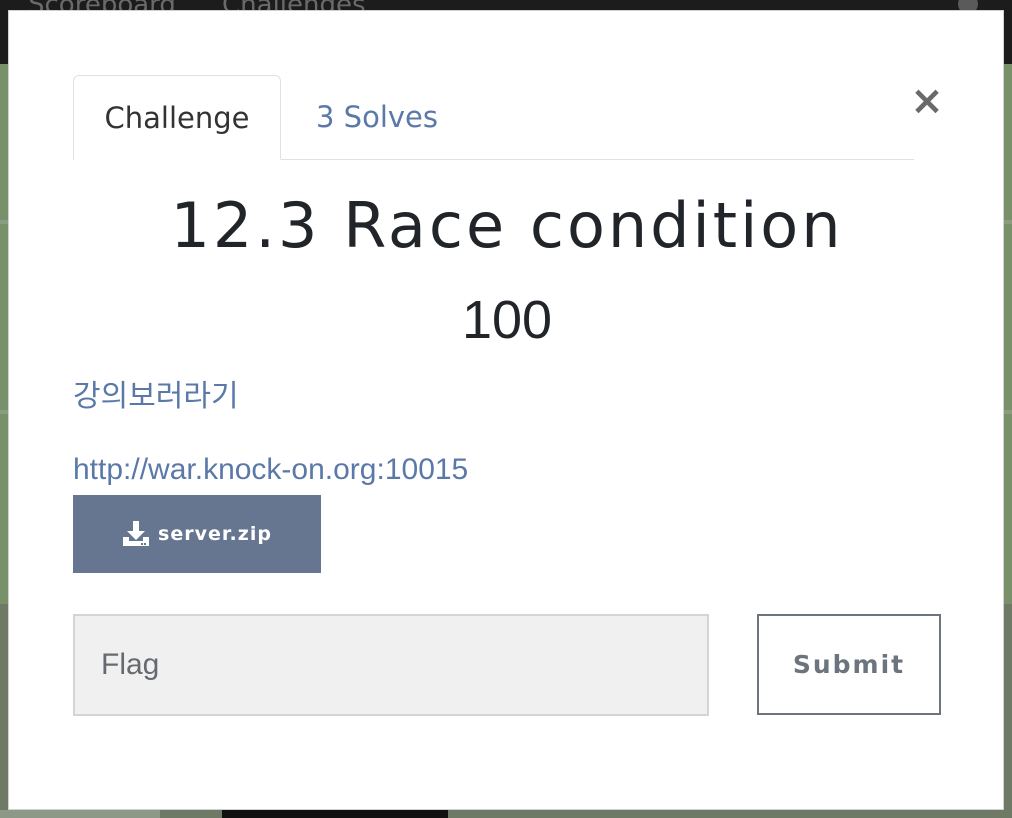 The image size is (1012, 818). I want to click on download-icon, so click(136, 533).